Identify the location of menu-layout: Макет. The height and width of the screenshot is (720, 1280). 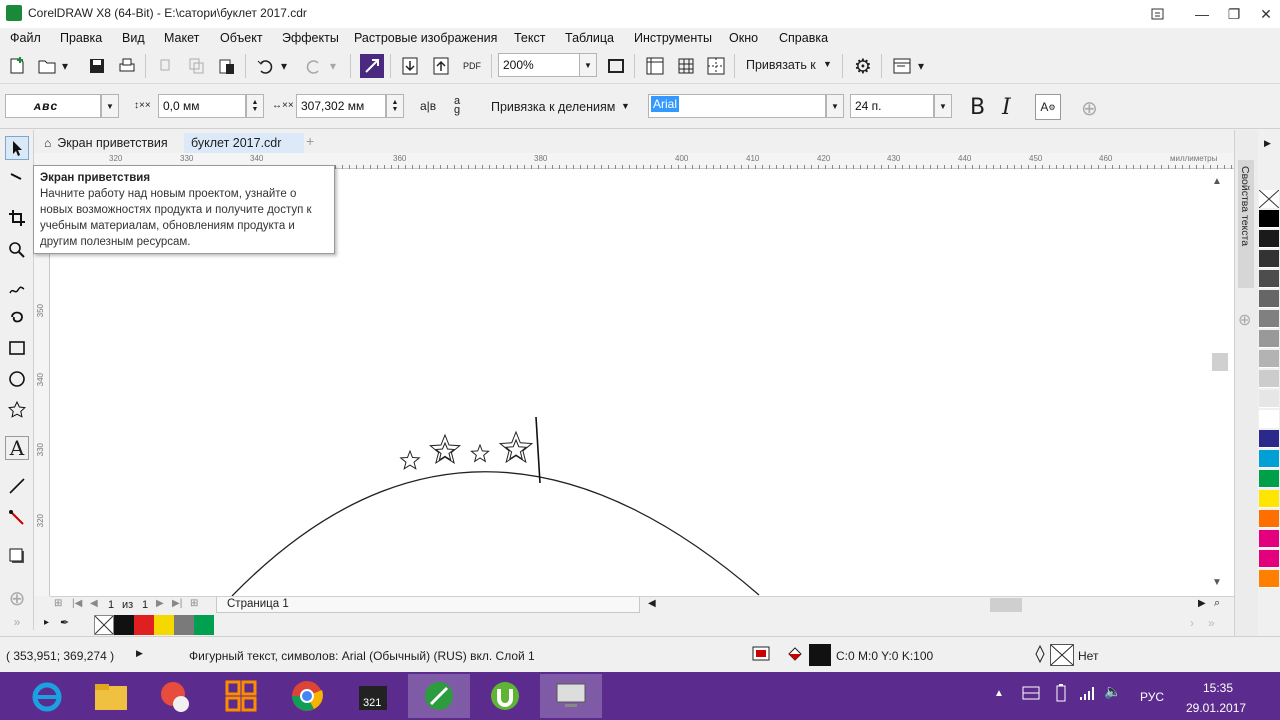
(181, 38).